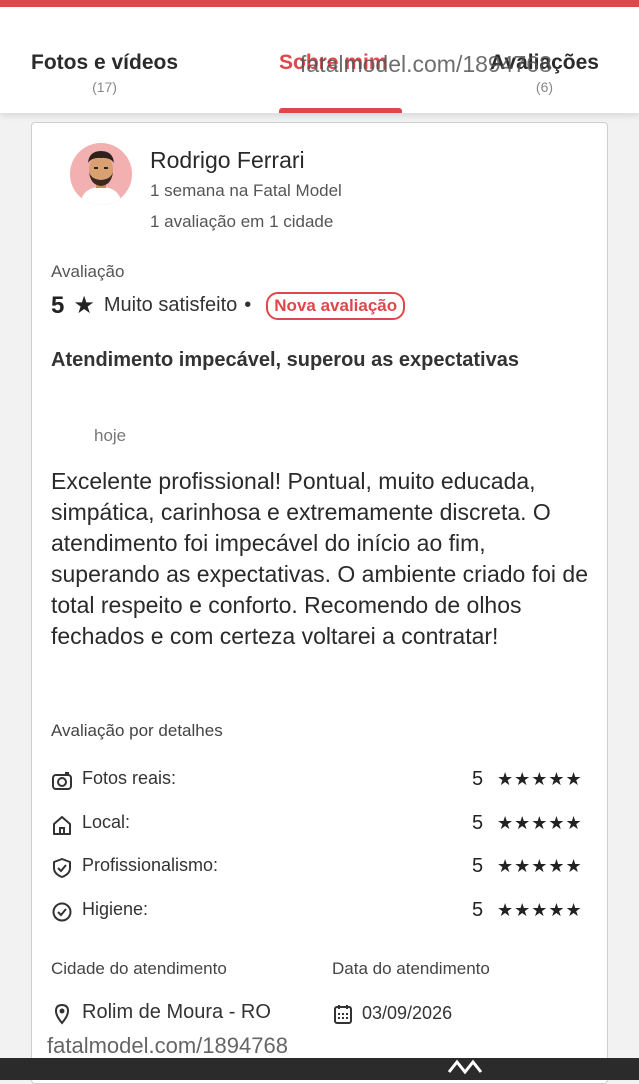 This screenshot has height=1084, width=639. Describe the element at coordinates (106, 822) in the screenshot. I see `detail-label: Local:` at that location.